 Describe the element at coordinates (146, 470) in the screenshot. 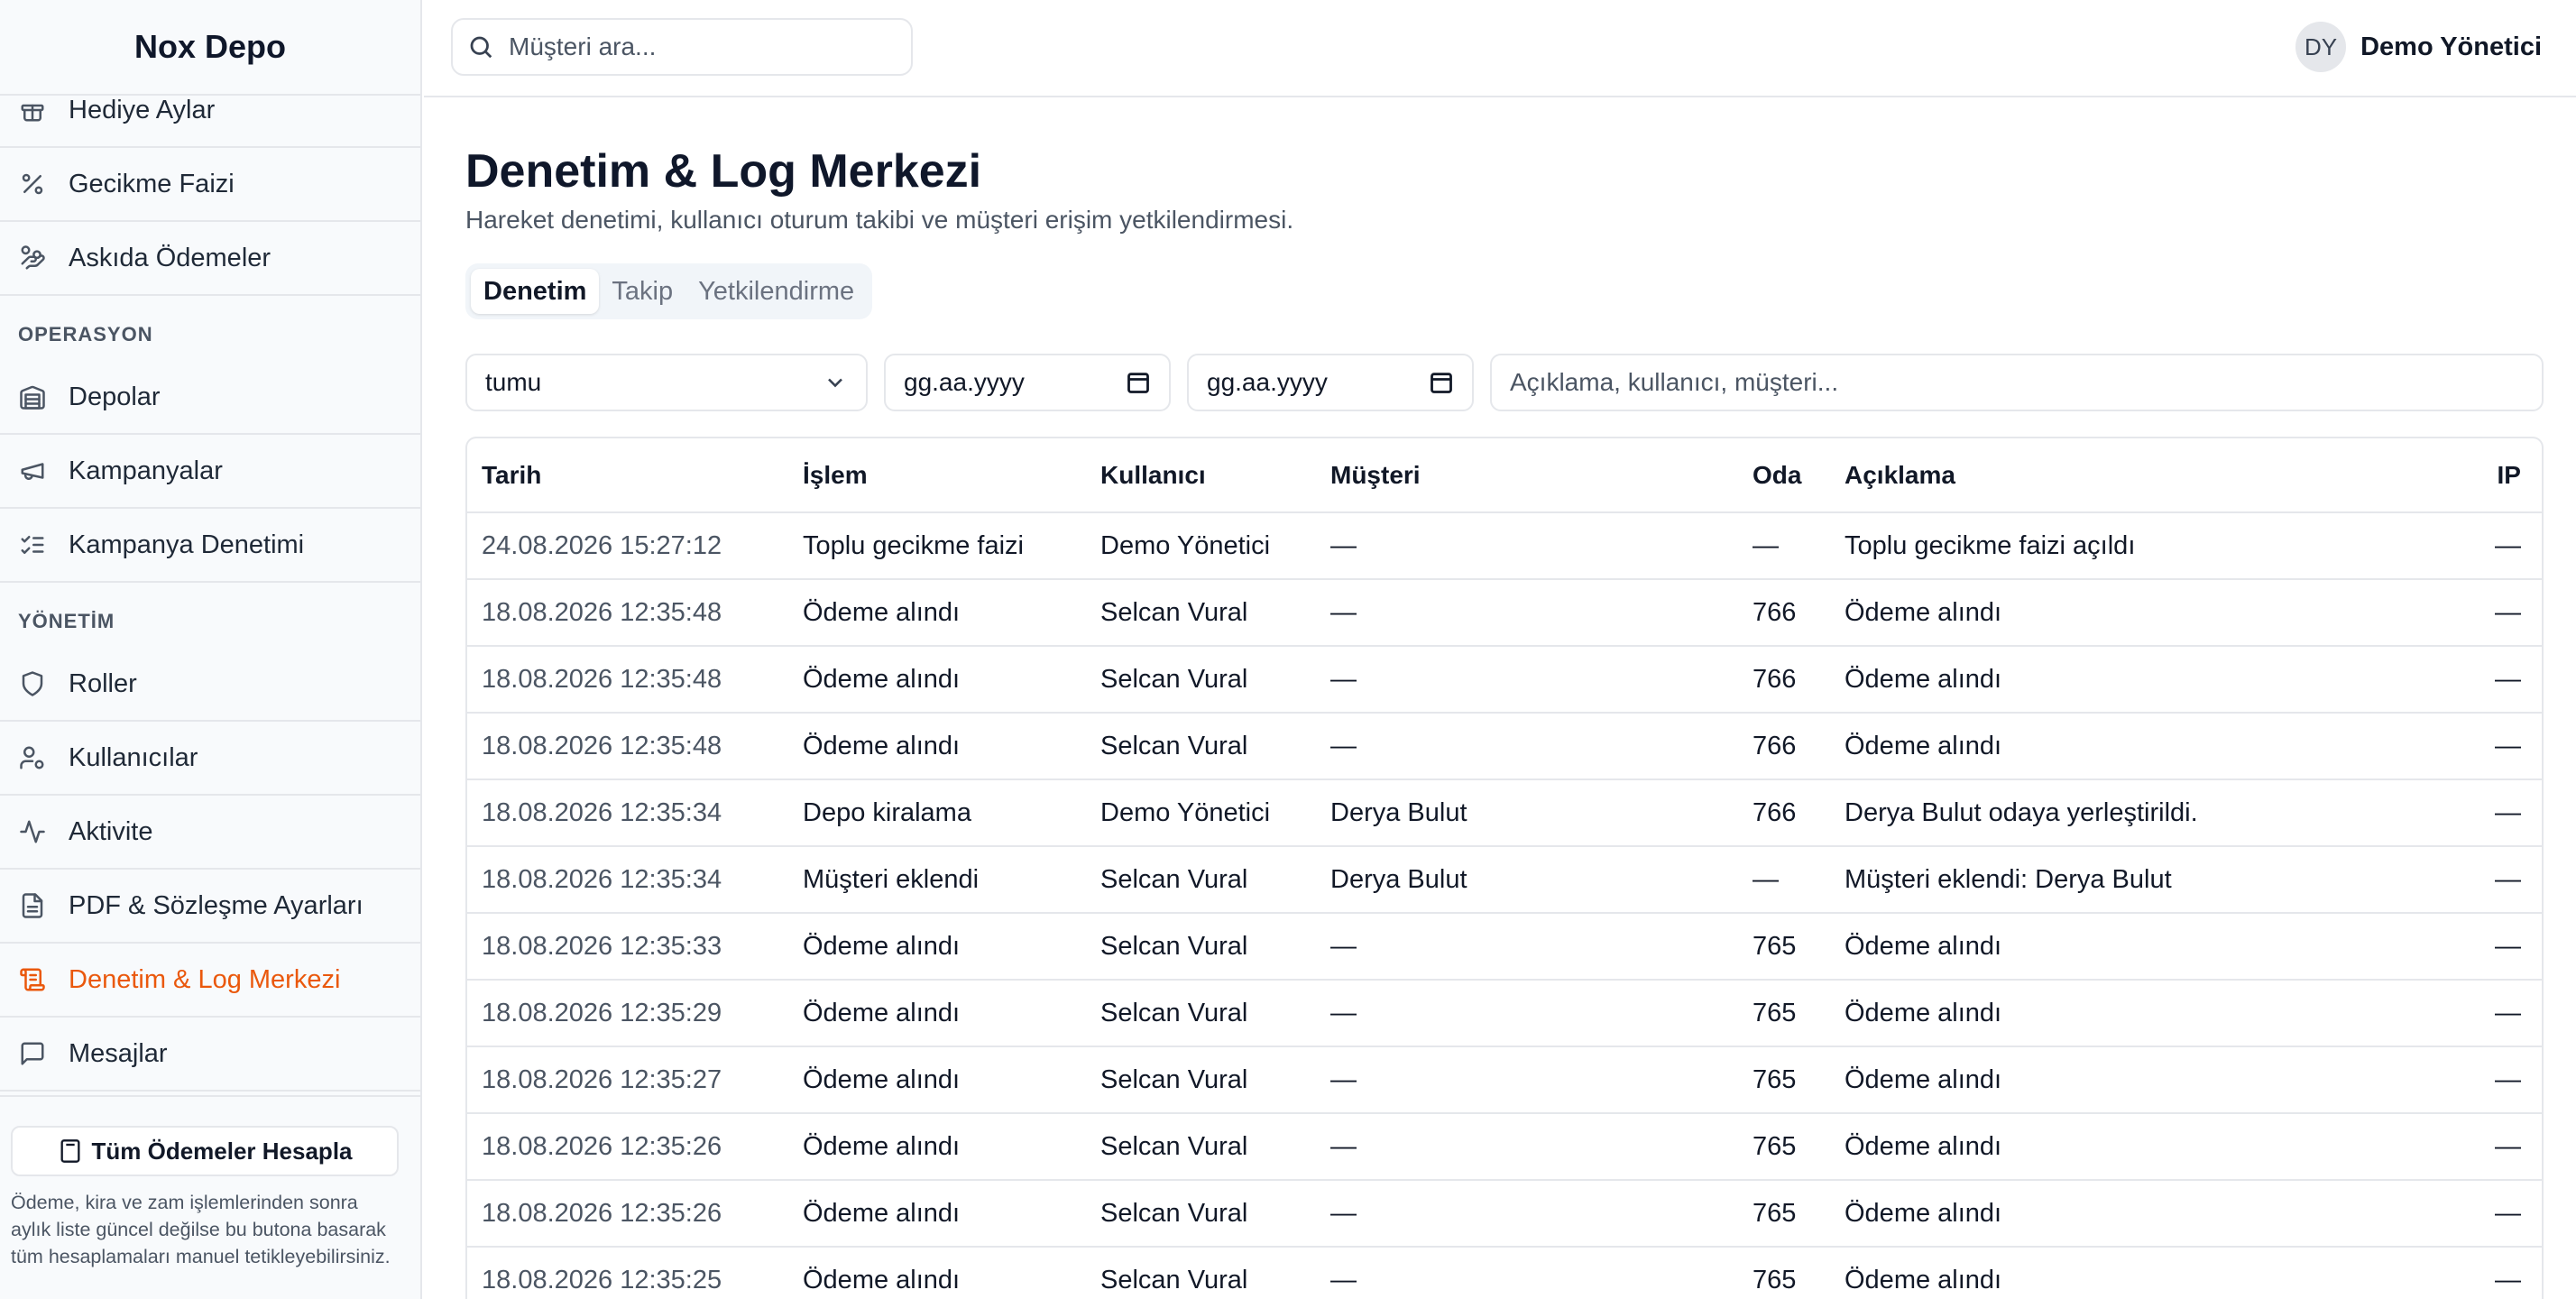

I see `sidebar-item-label: Kampanyalar` at that location.